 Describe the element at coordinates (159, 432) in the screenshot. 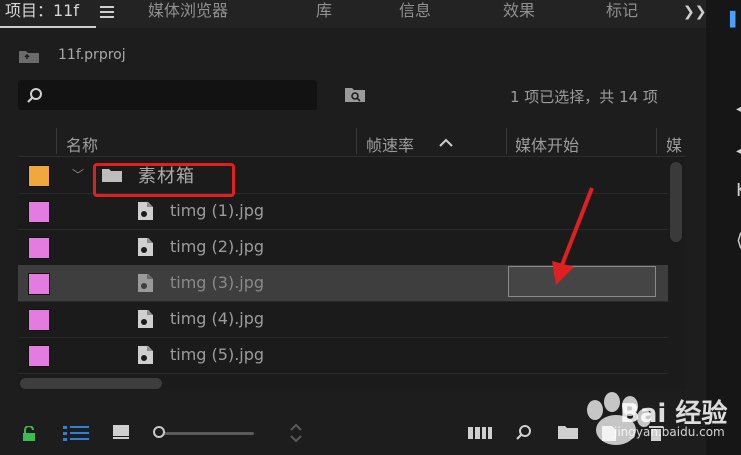

I see `zoom-slider-handle` at that location.